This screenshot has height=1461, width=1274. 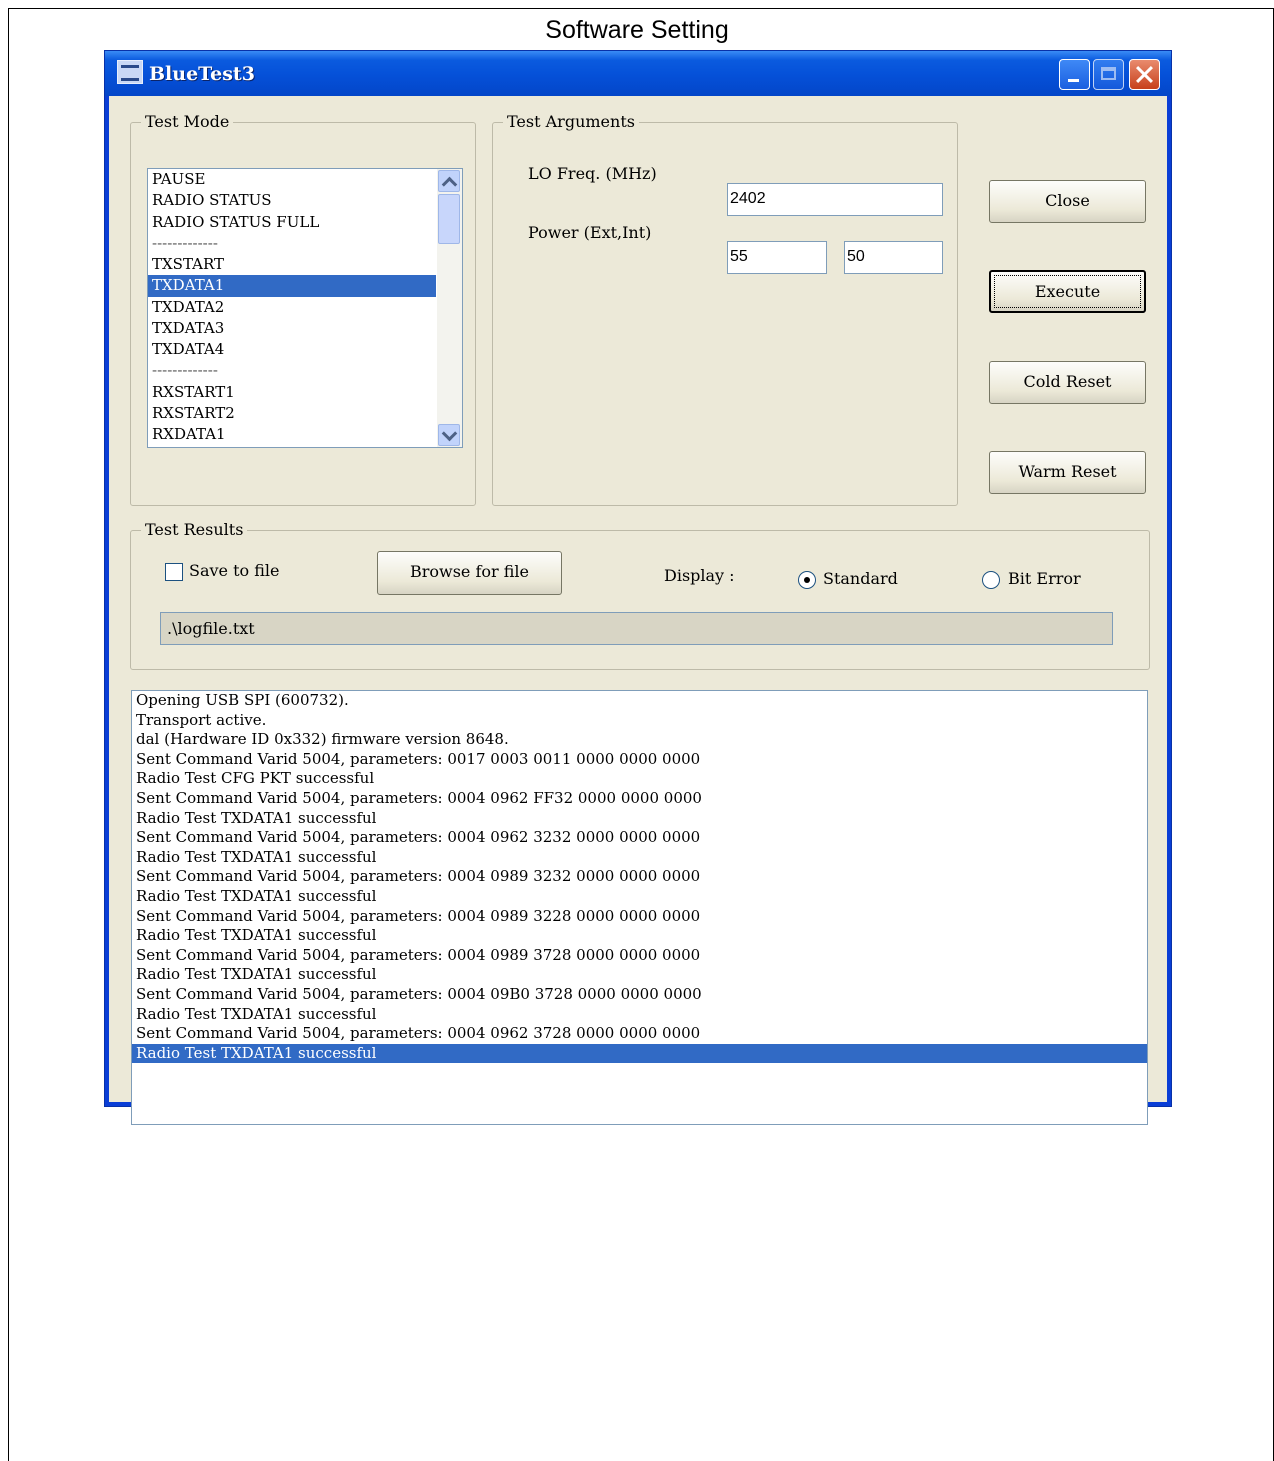 What do you see at coordinates (292, 434) in the screenshot?
I see `list-item: RXDATA1` at bounding box center [292, 434].